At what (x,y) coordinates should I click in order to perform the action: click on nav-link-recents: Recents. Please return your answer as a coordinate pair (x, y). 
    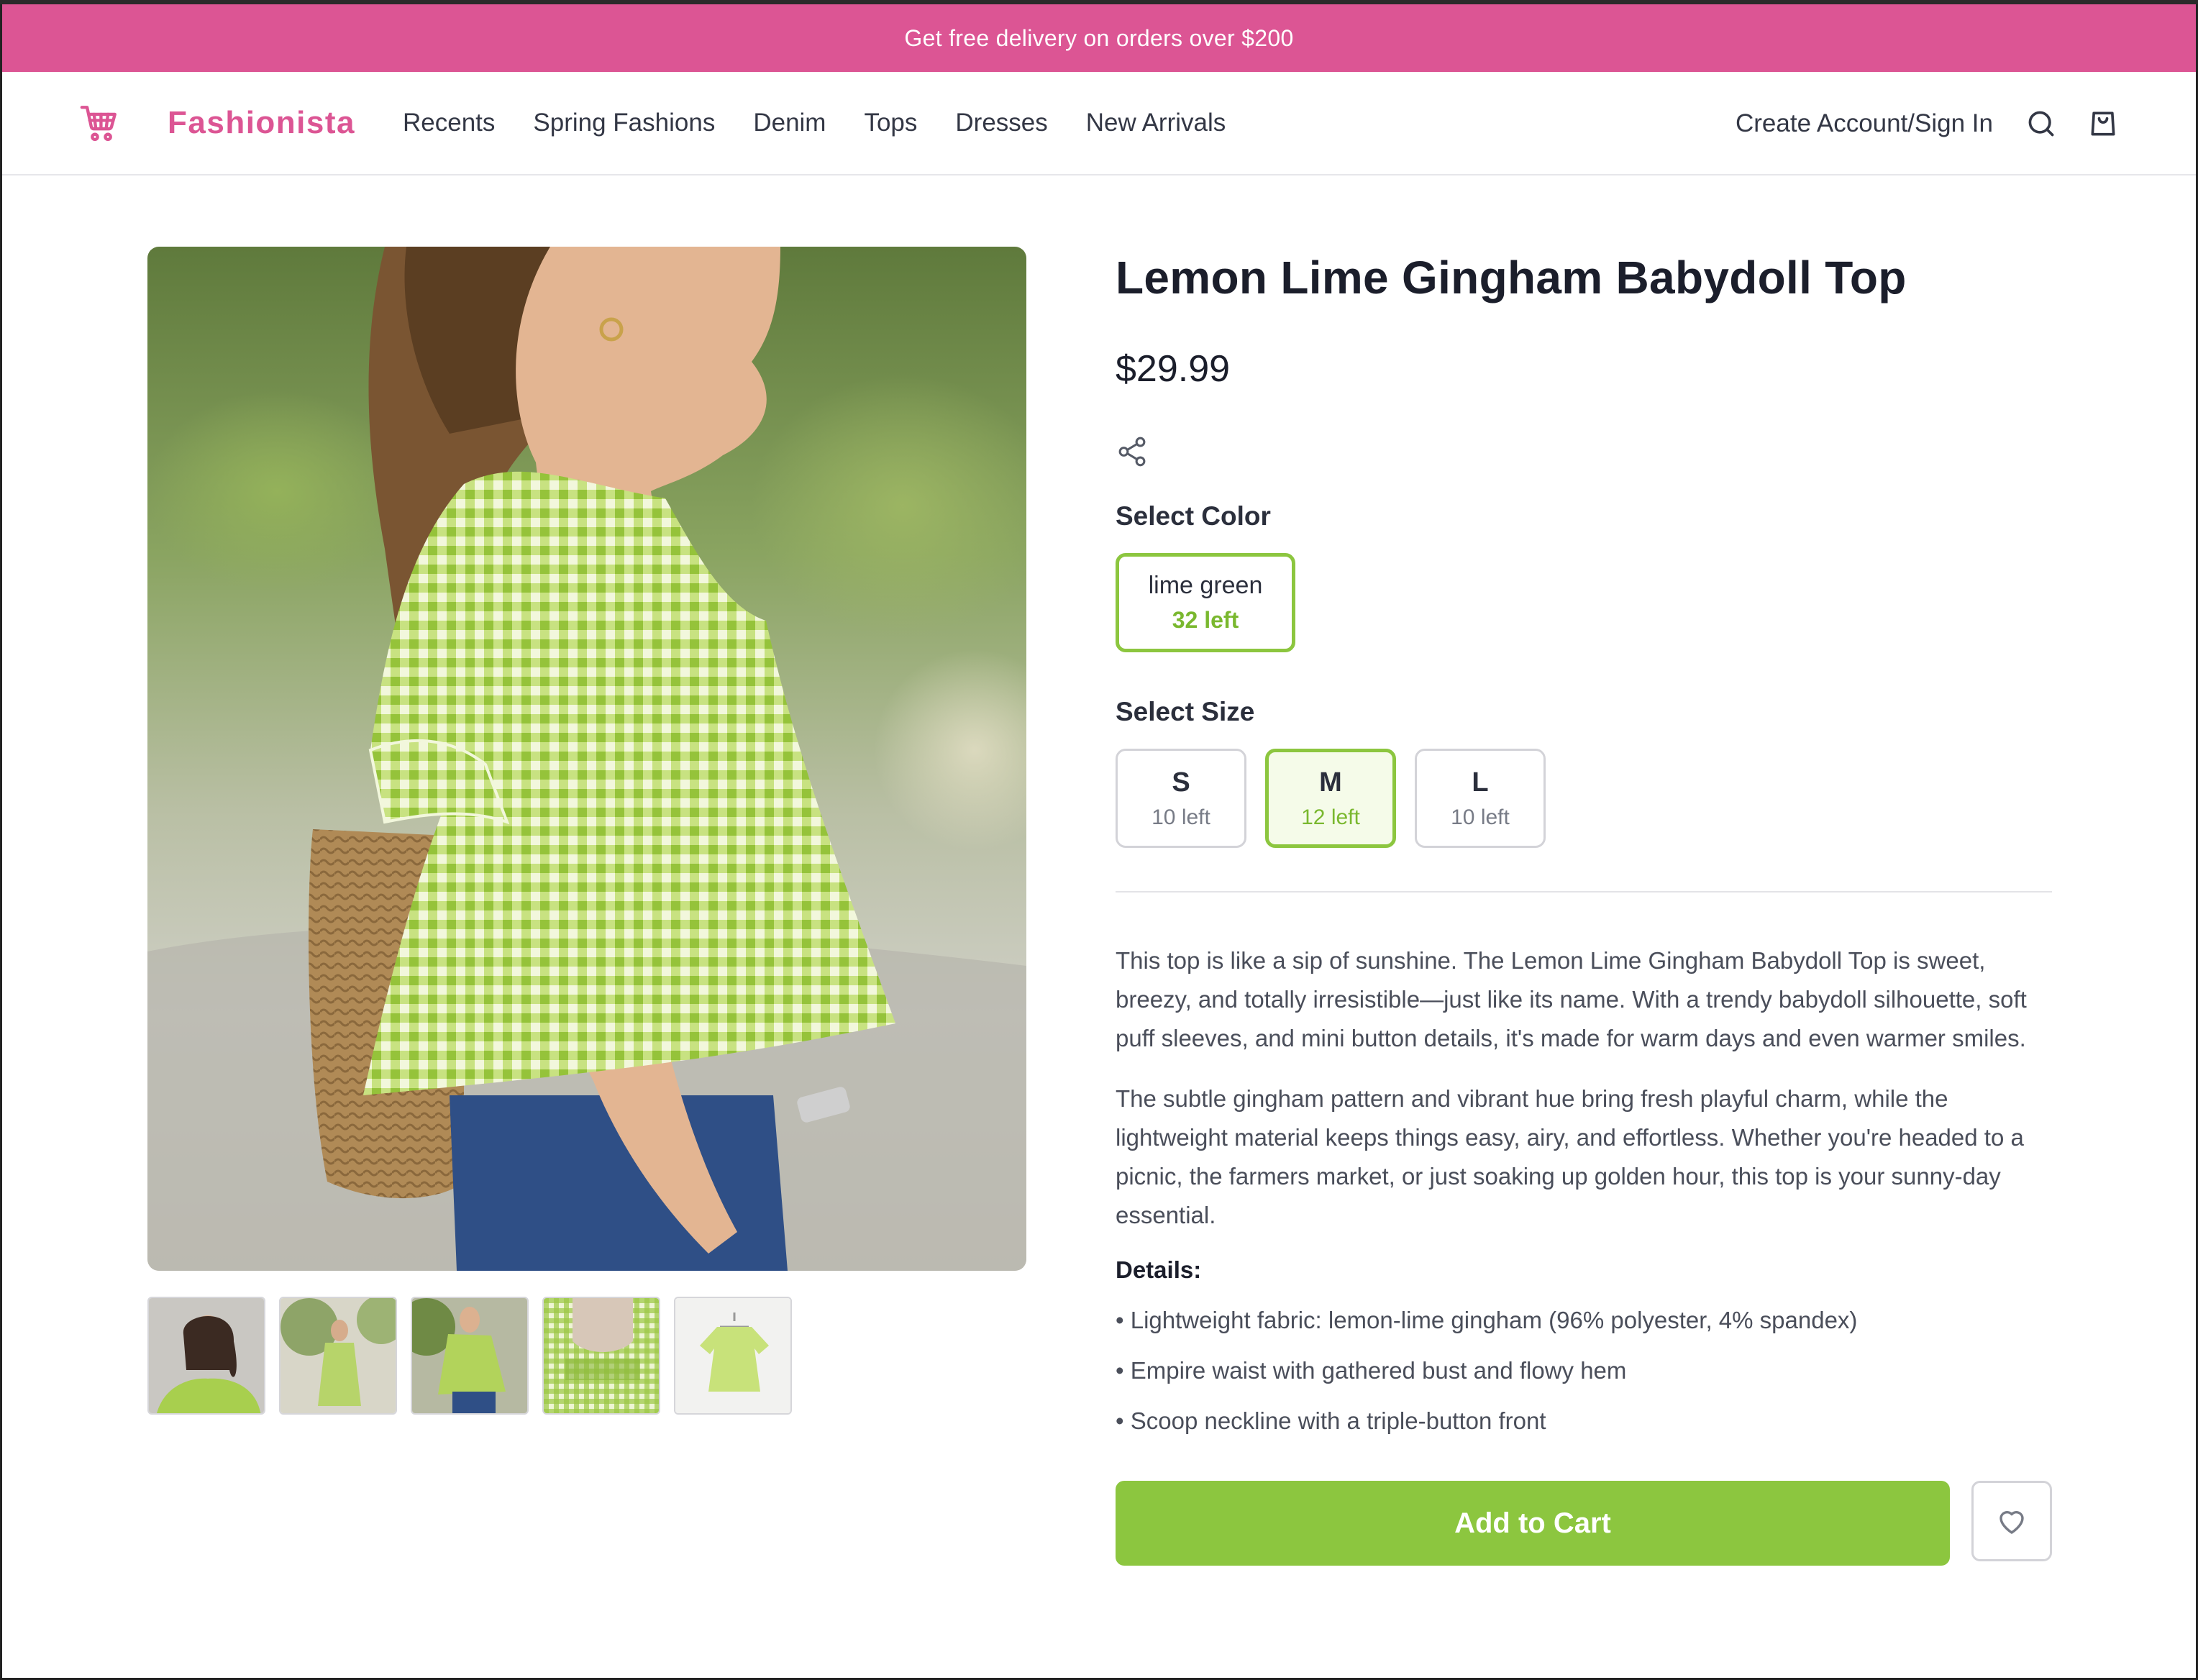
    Looking at the image, I should click on (449, 123).